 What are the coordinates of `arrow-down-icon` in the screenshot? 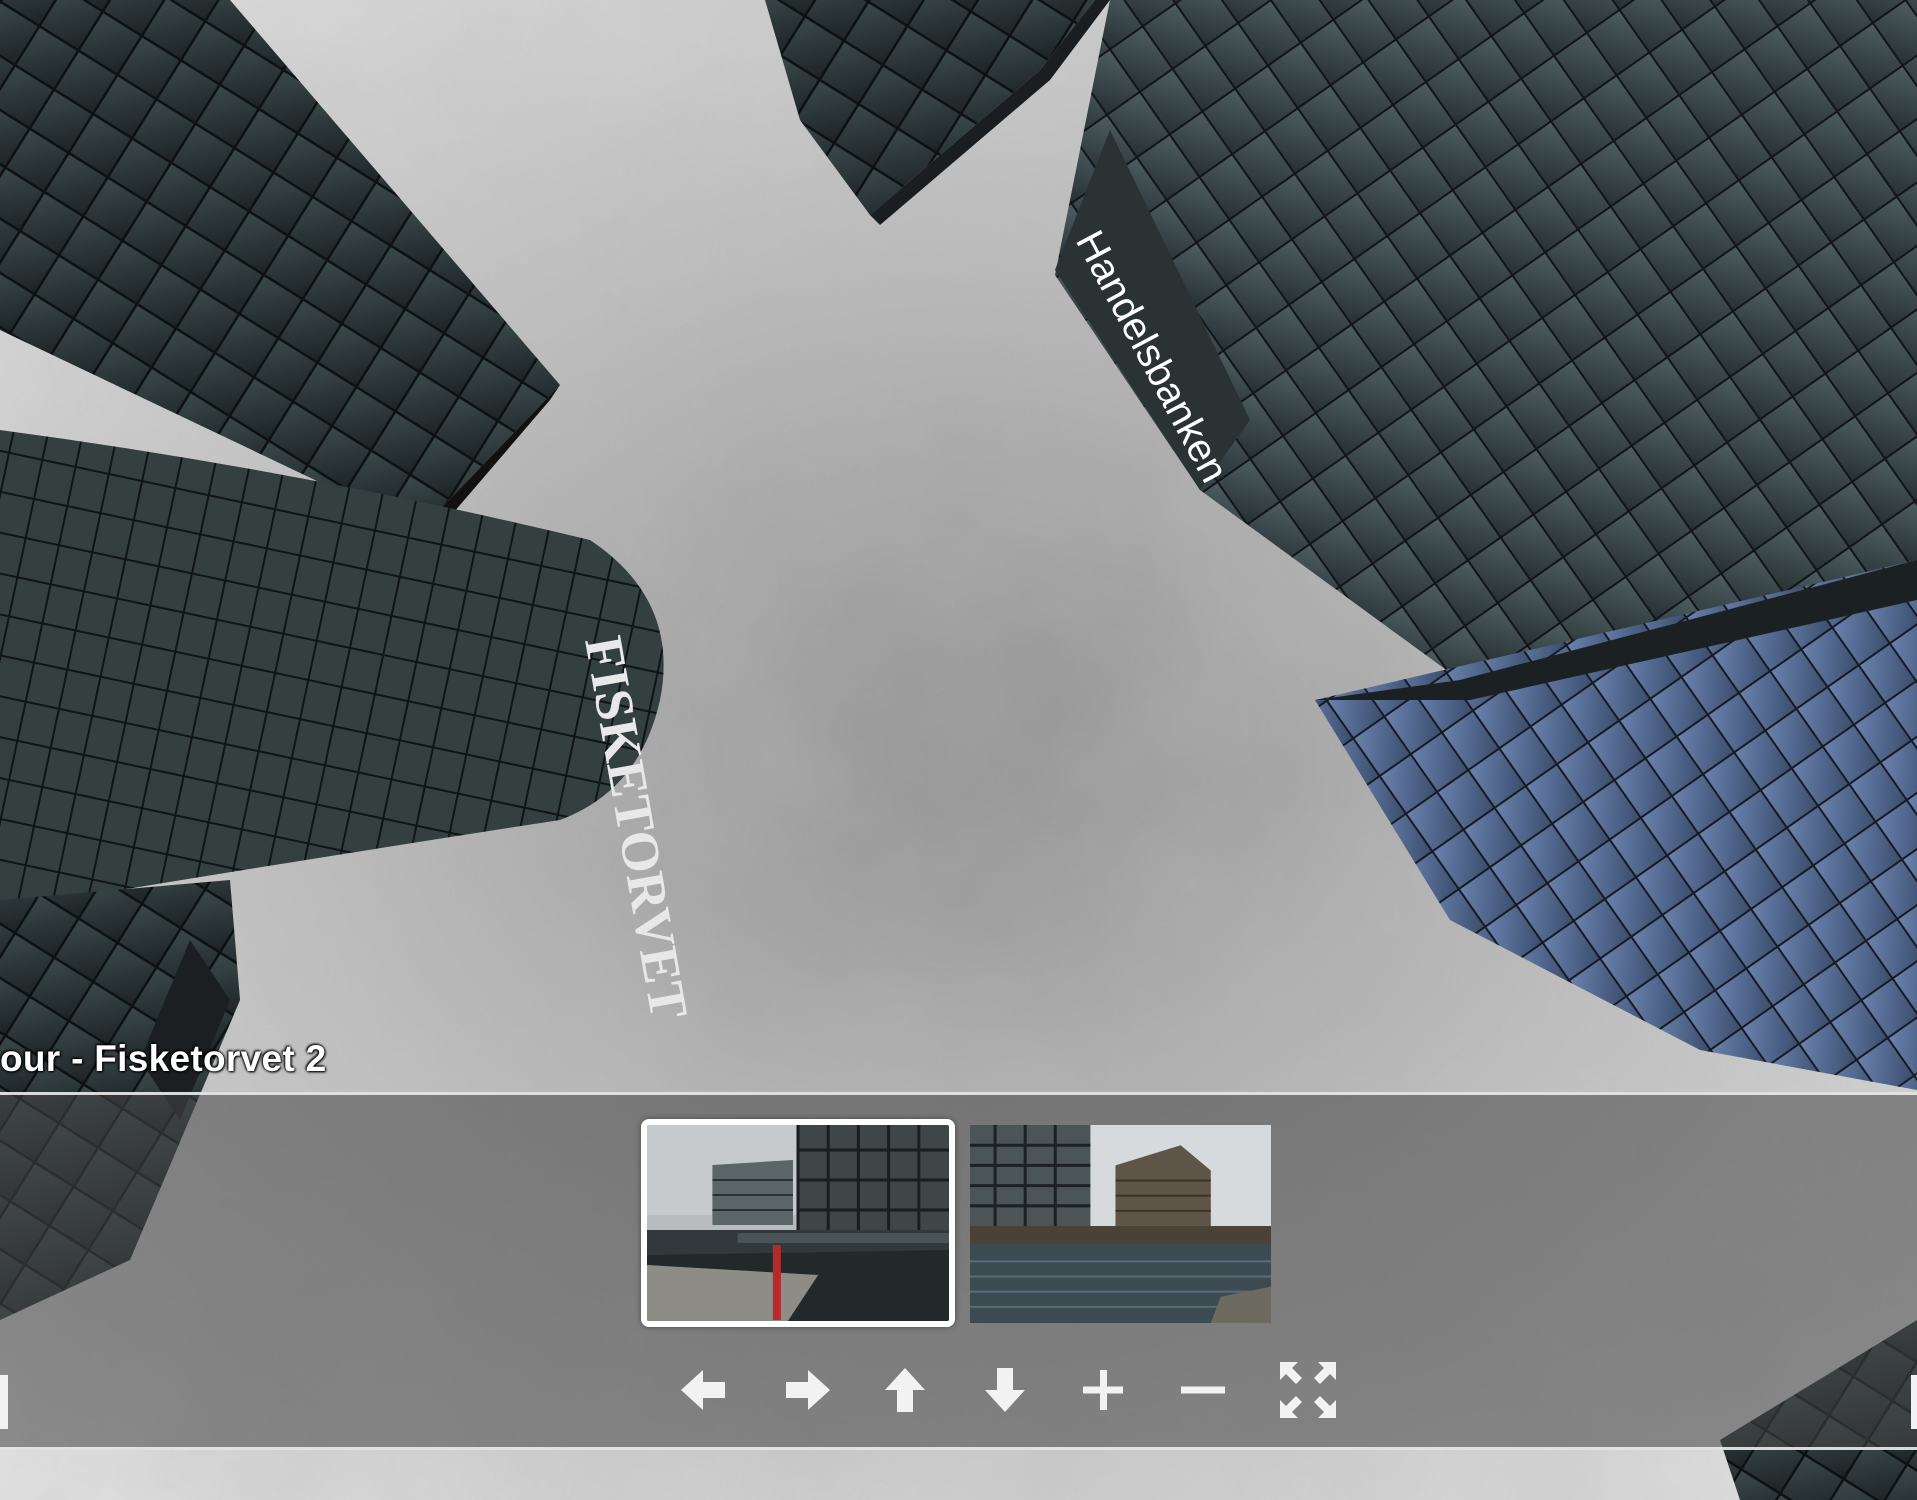 It's located at (1005, 1390).